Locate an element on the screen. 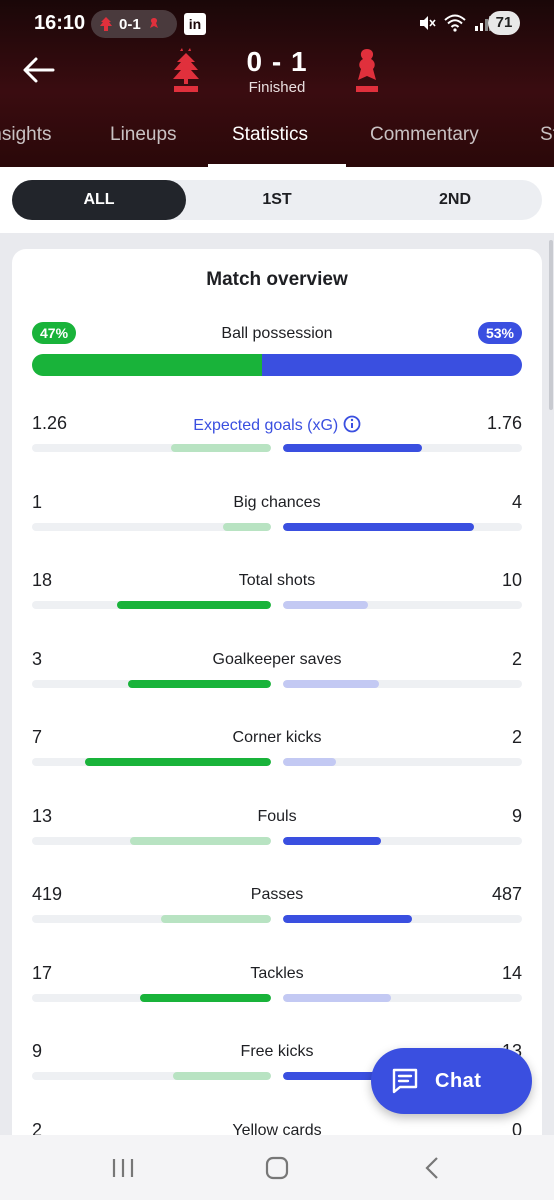 The width and height of the screenshot is (554, 1200). period-2nd-button: 2ND is located at coordinates (455, 200).